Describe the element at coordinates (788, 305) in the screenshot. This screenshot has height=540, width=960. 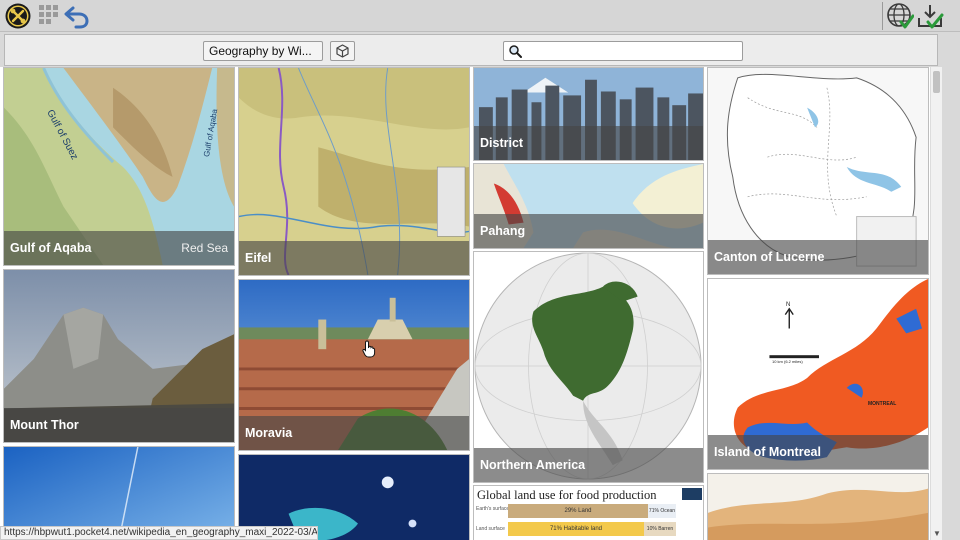
I see `north-arrow-label: N` at that location.